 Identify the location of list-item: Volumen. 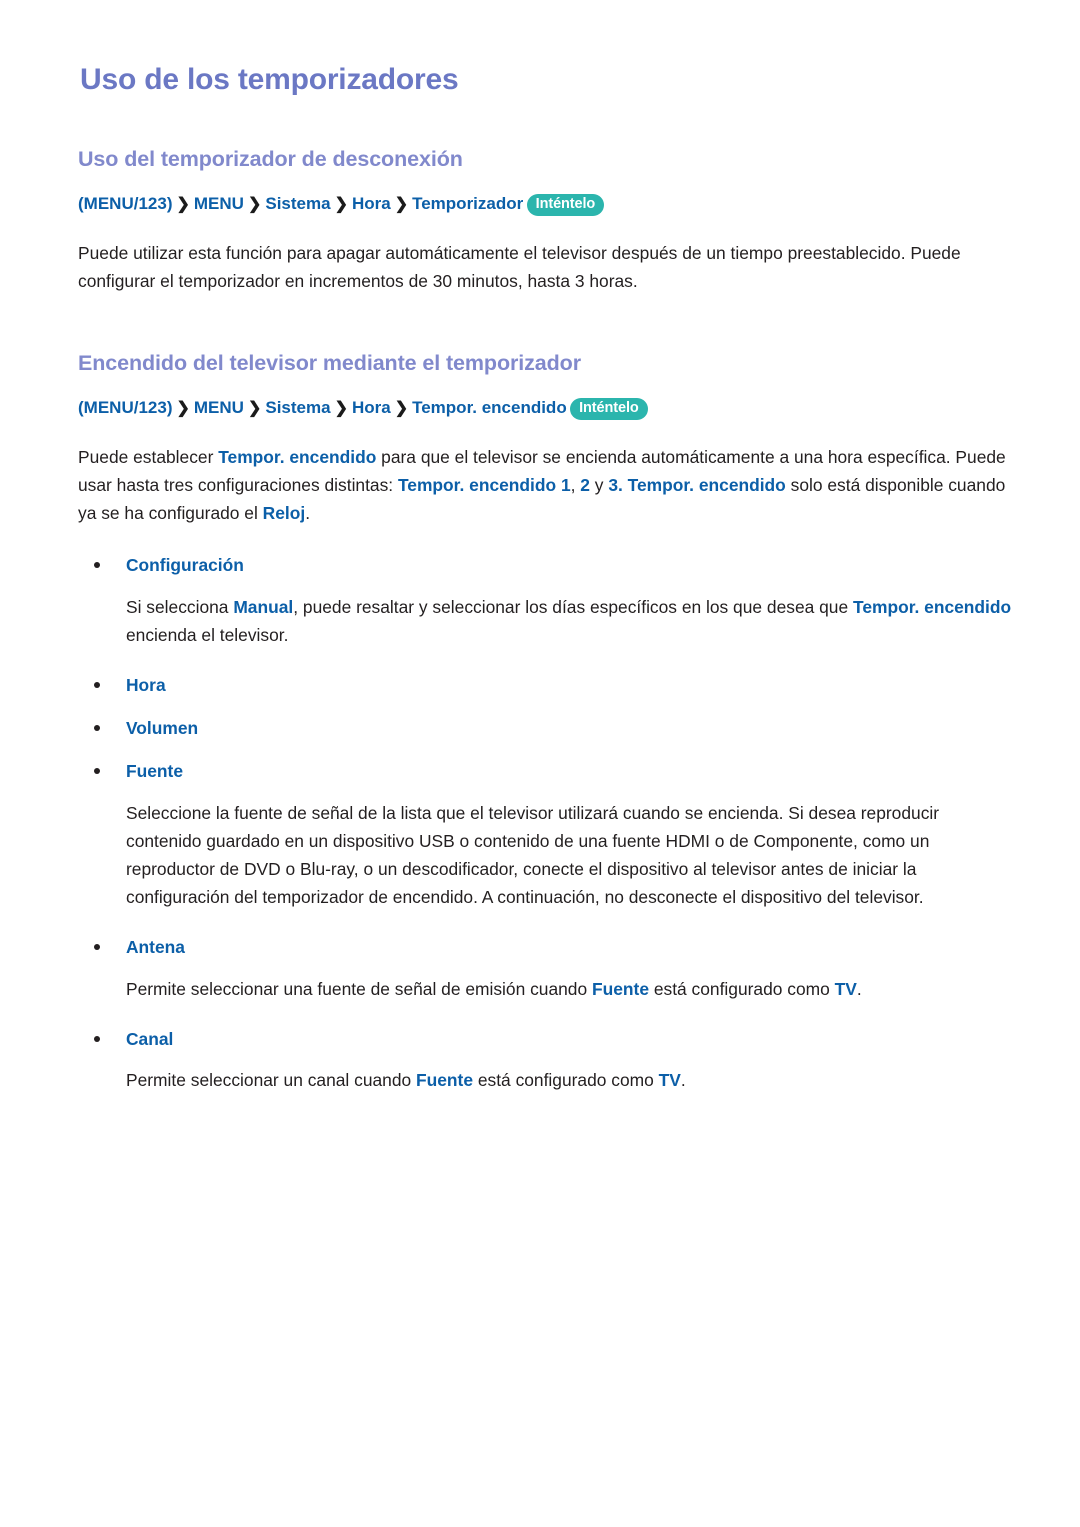
(548, 728).